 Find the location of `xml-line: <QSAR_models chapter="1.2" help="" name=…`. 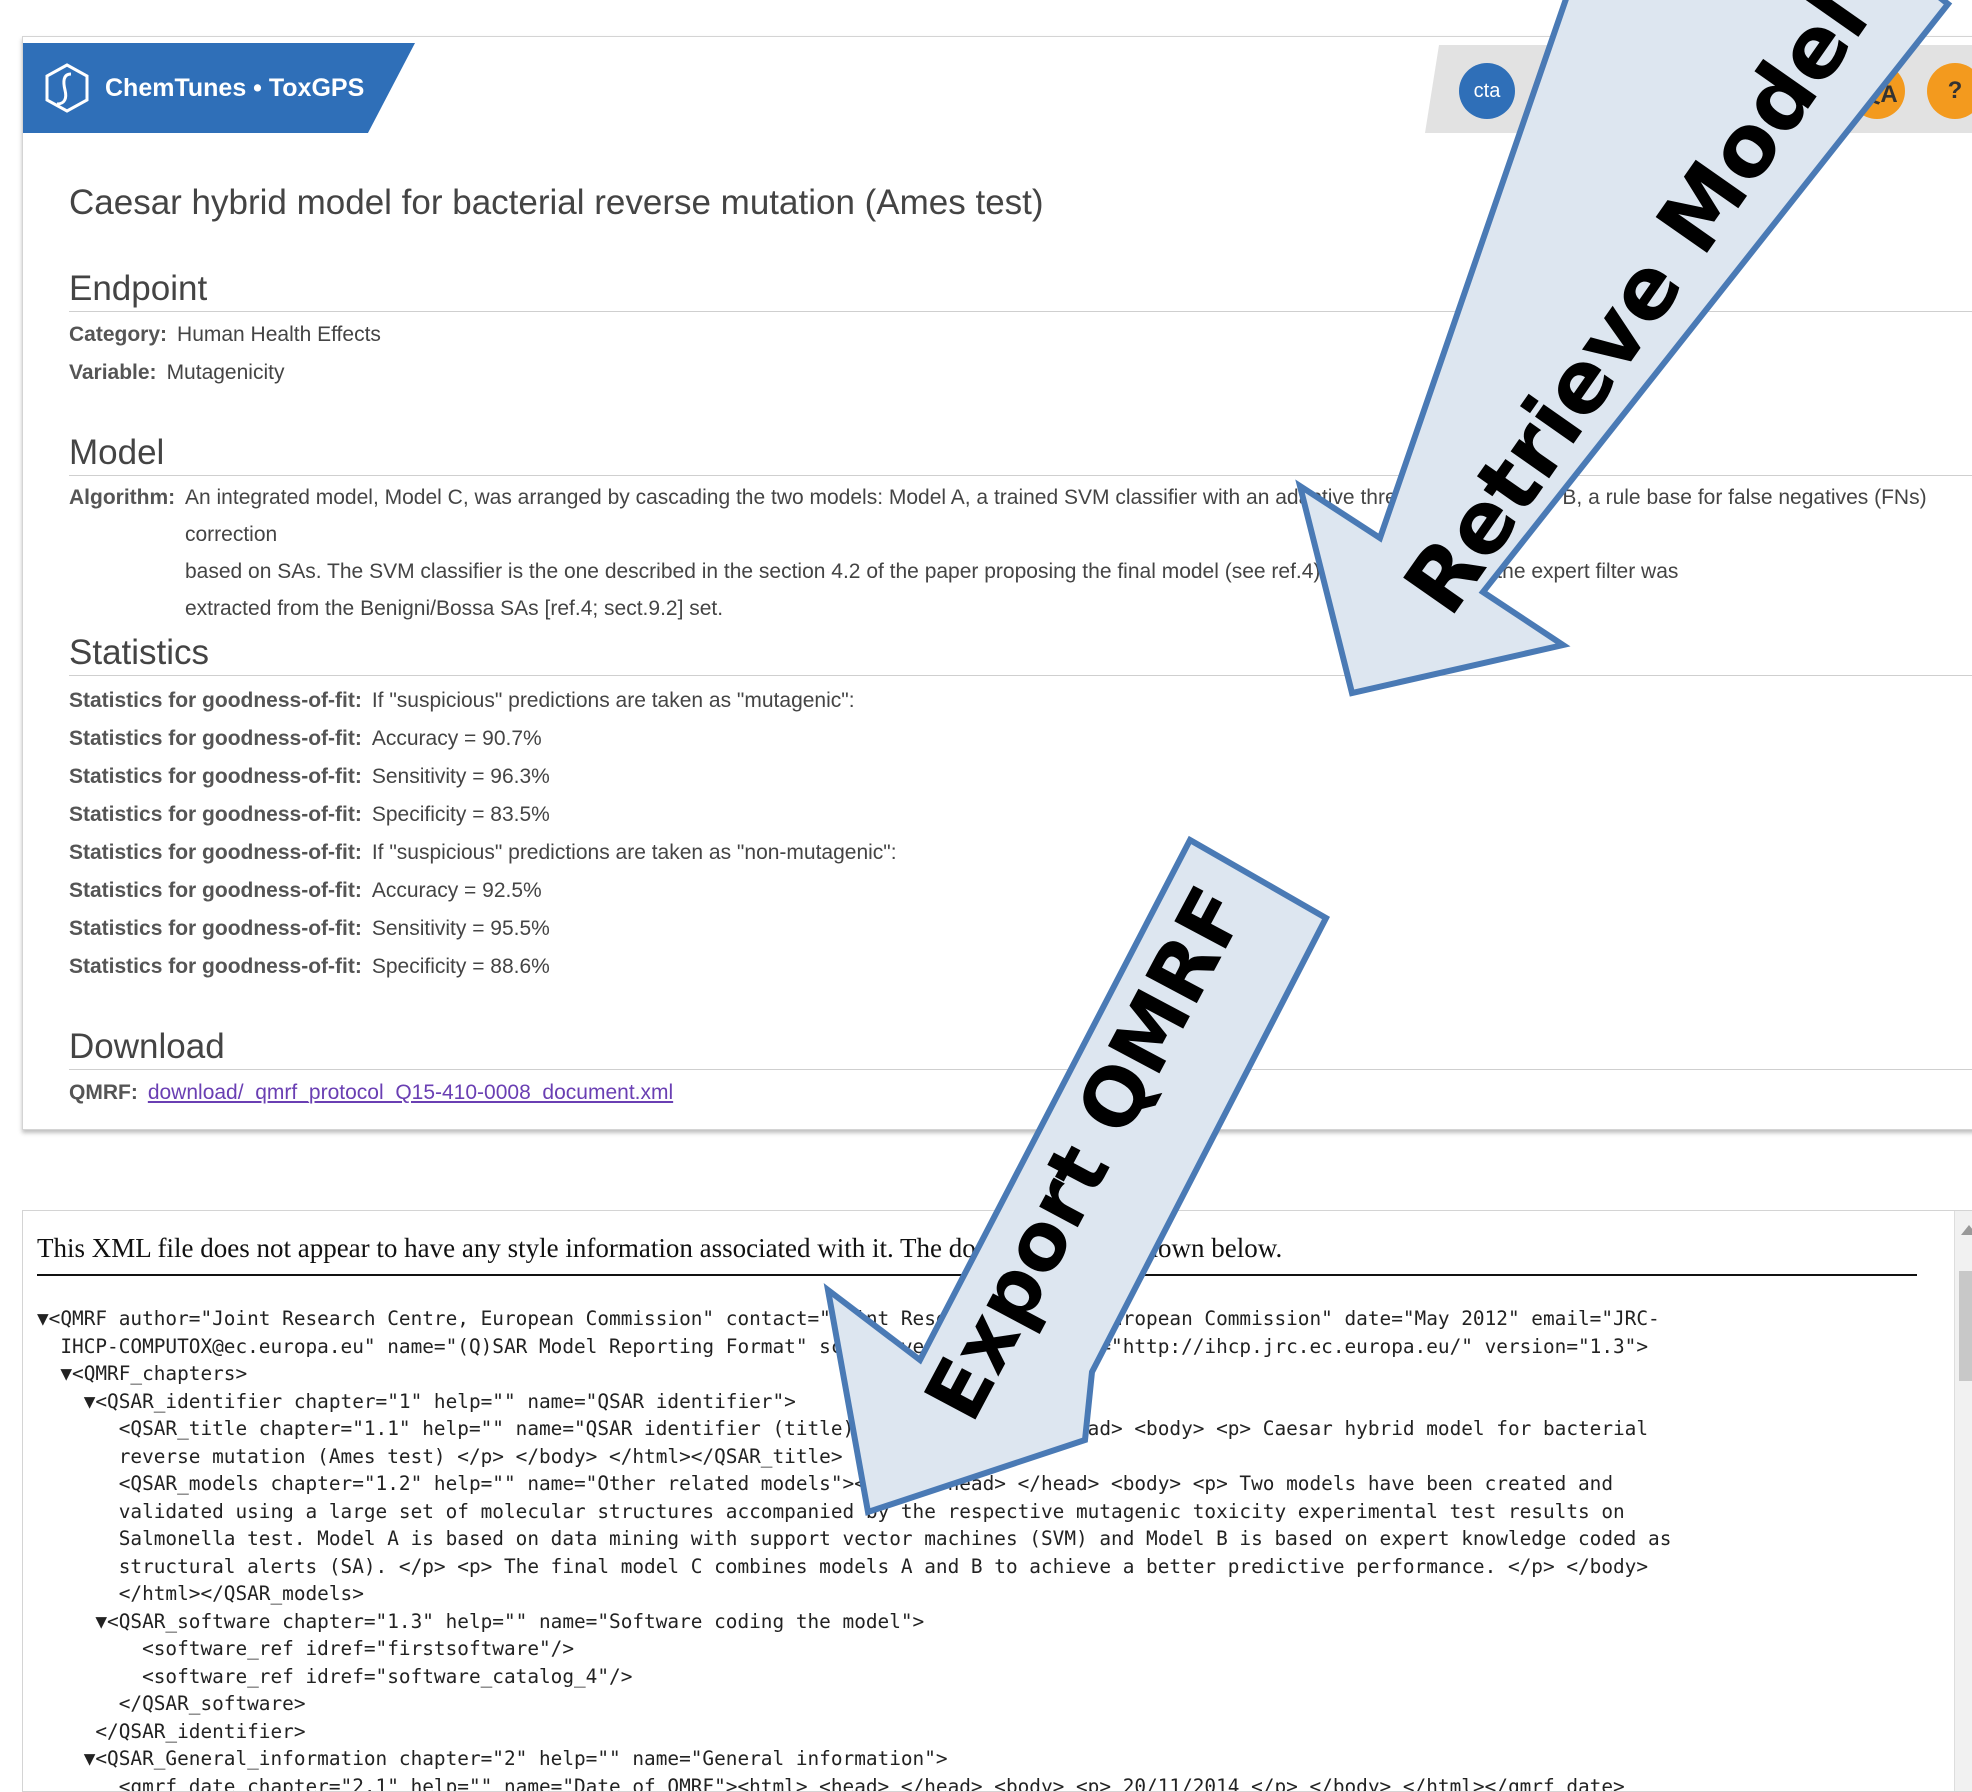

xml-line: <QSAR_models chapter="1.2" help="" name=… is located at coordinates (987, 1484).